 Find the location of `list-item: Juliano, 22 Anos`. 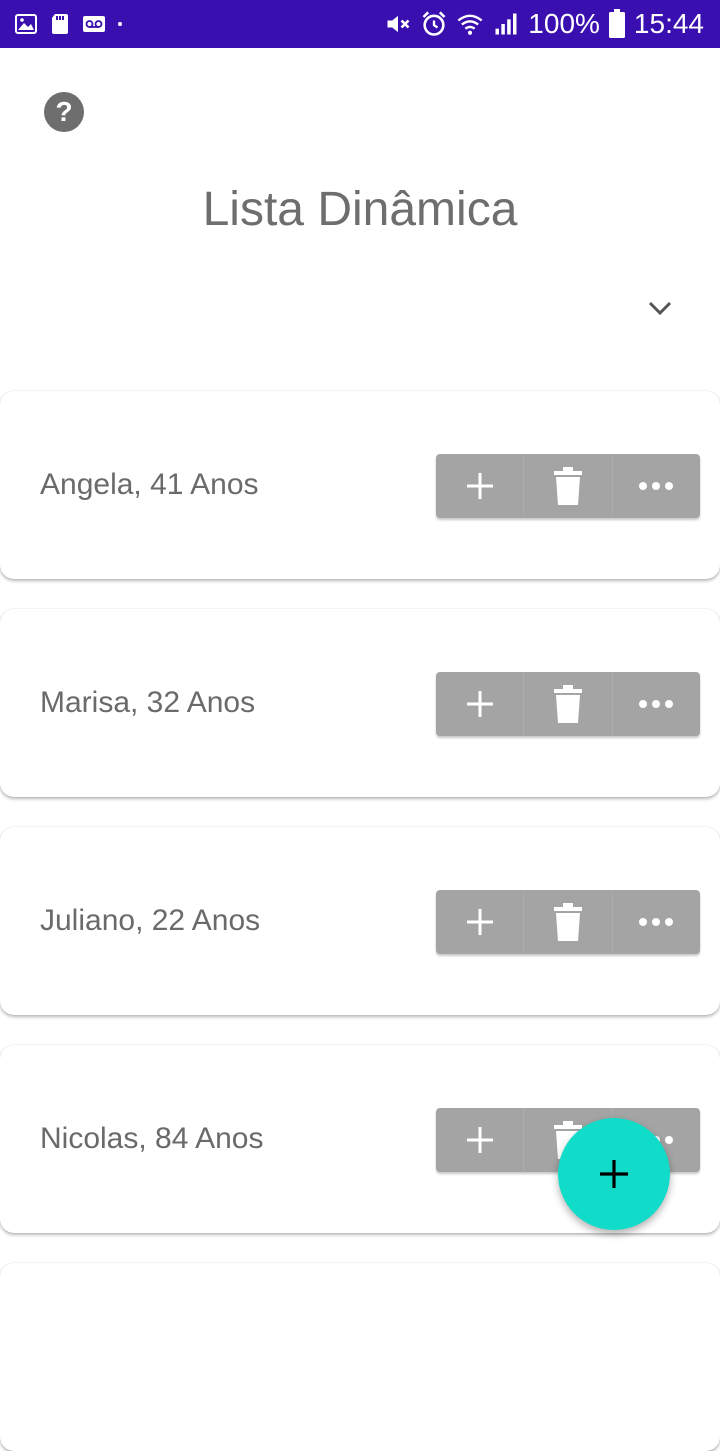

list-item: Juliano, 22 Anos is located at coordinates (360, 921).